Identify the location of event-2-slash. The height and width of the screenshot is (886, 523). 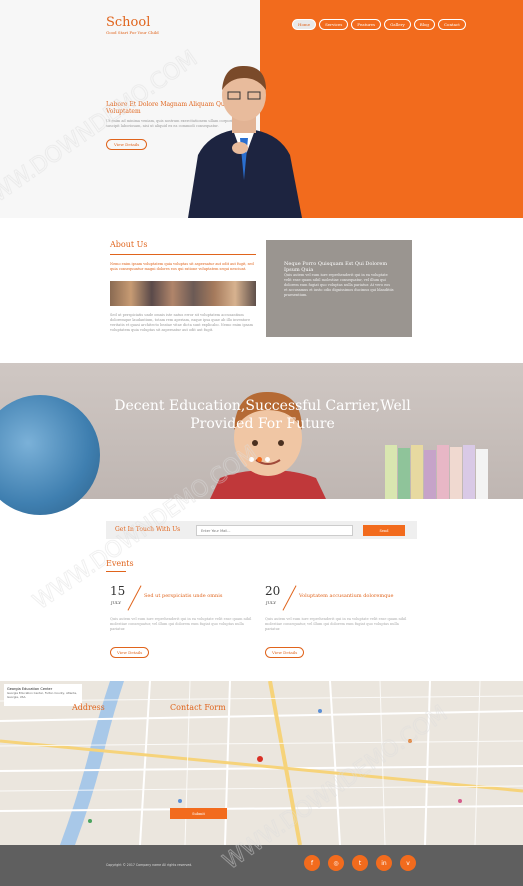
(289, 598).